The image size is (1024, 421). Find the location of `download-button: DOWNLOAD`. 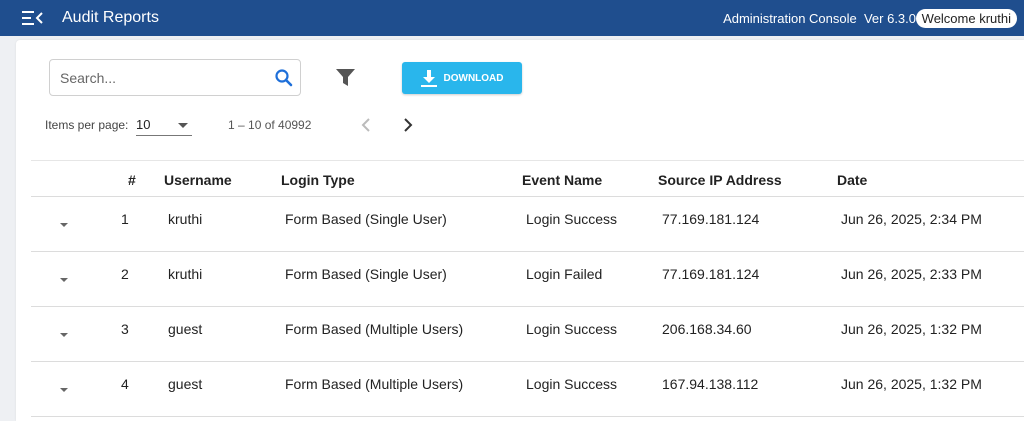

download-button: DOWNLOAD is located at coordinates (462, 78).